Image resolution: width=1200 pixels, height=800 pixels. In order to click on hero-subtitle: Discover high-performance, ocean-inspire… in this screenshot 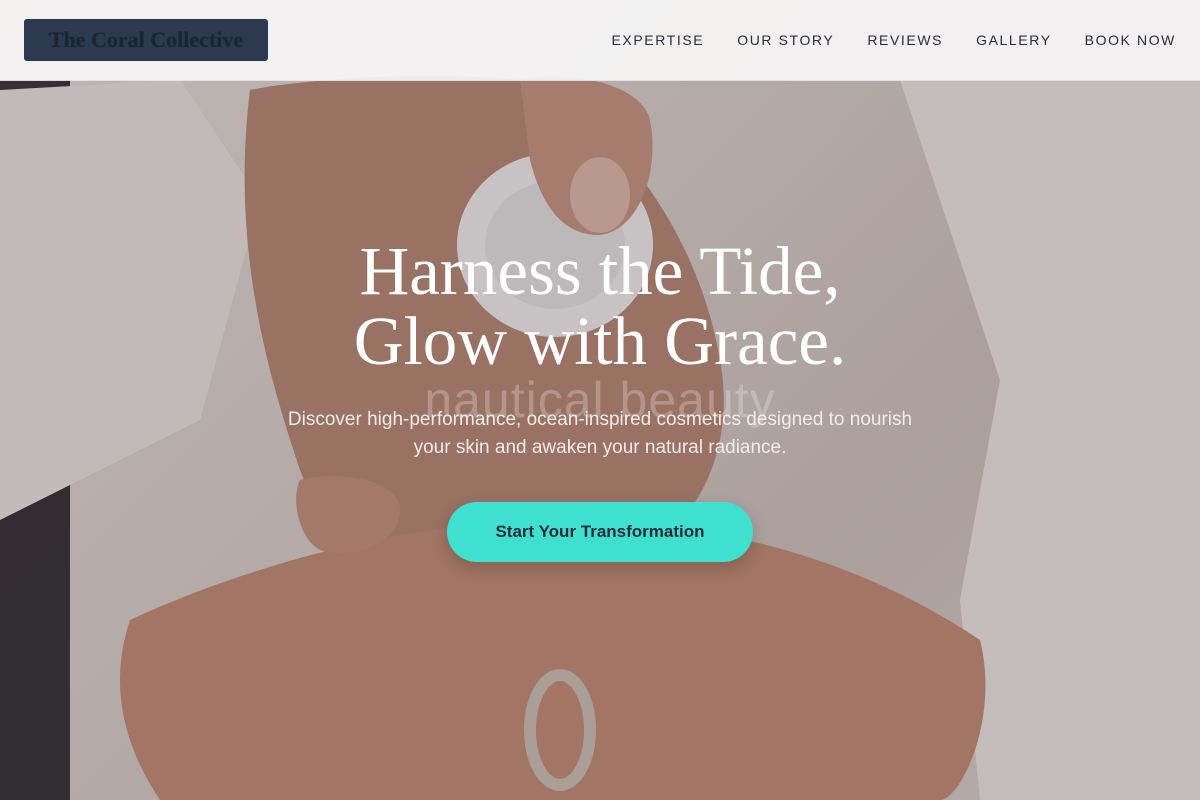, I will do `click(600, 433)`.